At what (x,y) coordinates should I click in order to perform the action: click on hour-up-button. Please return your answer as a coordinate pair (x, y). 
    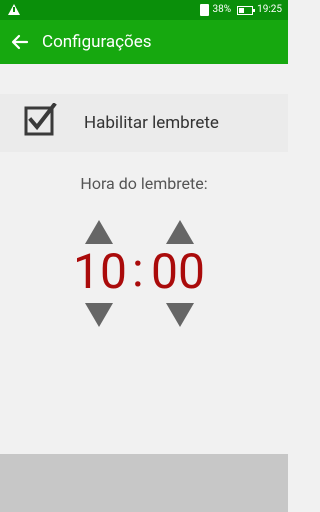
    Looking at the image, I should click on (99, 232).